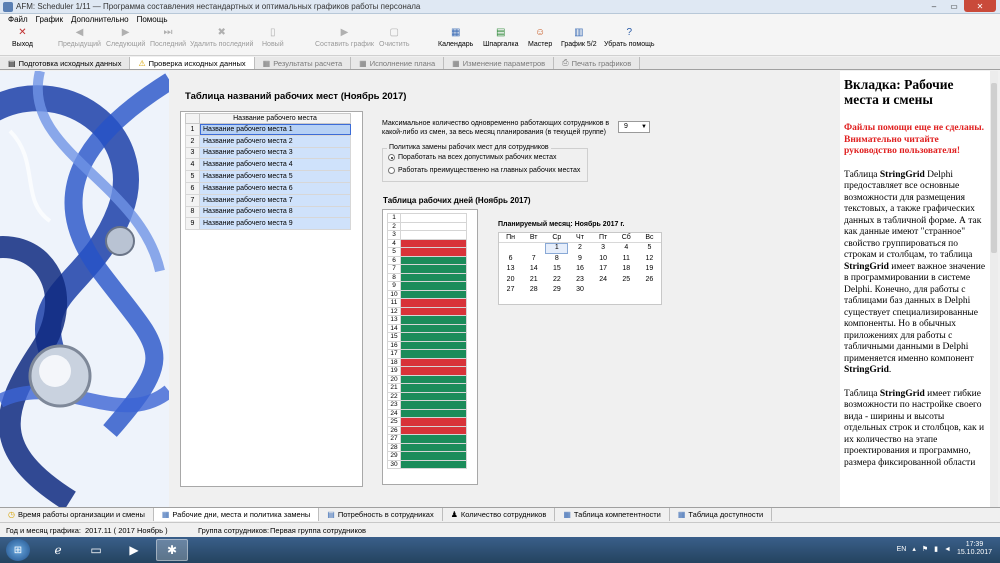  What do you see at coordinates (721, 514) in the screenshot?
I see `tab-availability: ▦ Таблица доступности` at bounding box center [721, 514].